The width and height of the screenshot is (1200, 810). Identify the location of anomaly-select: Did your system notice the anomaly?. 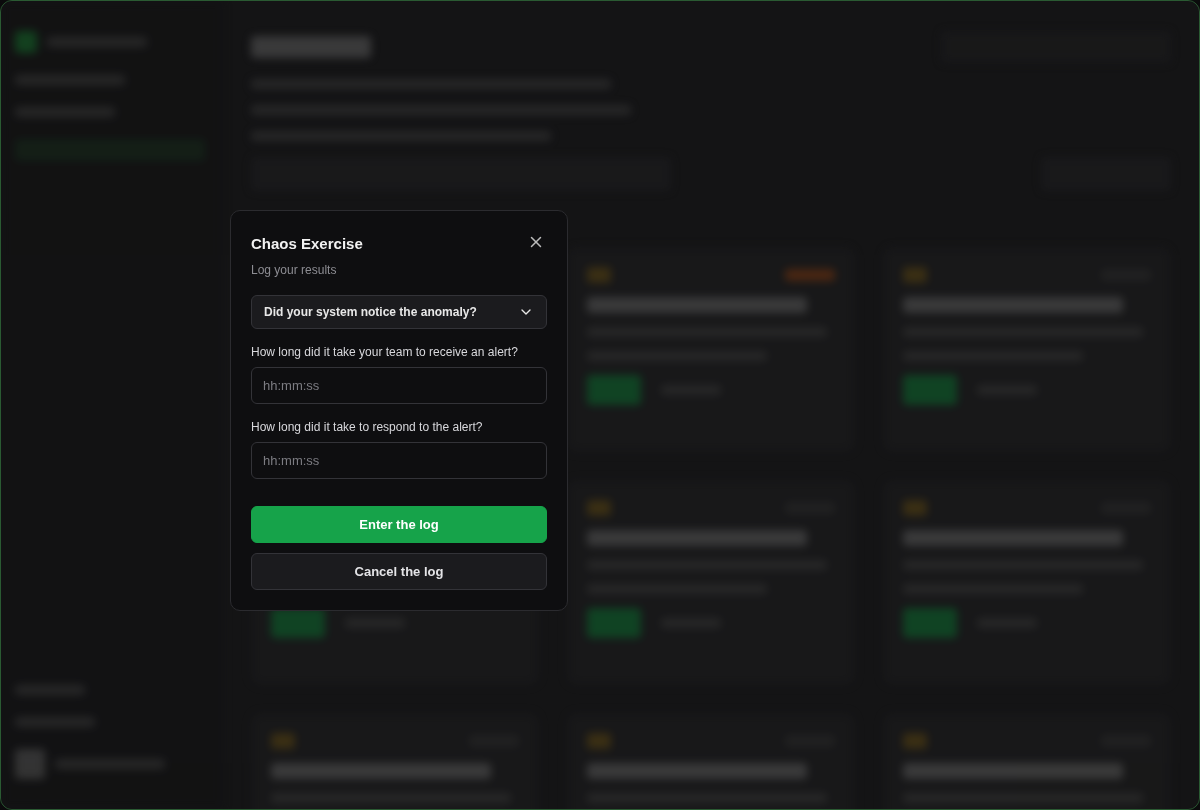
(399, 312).